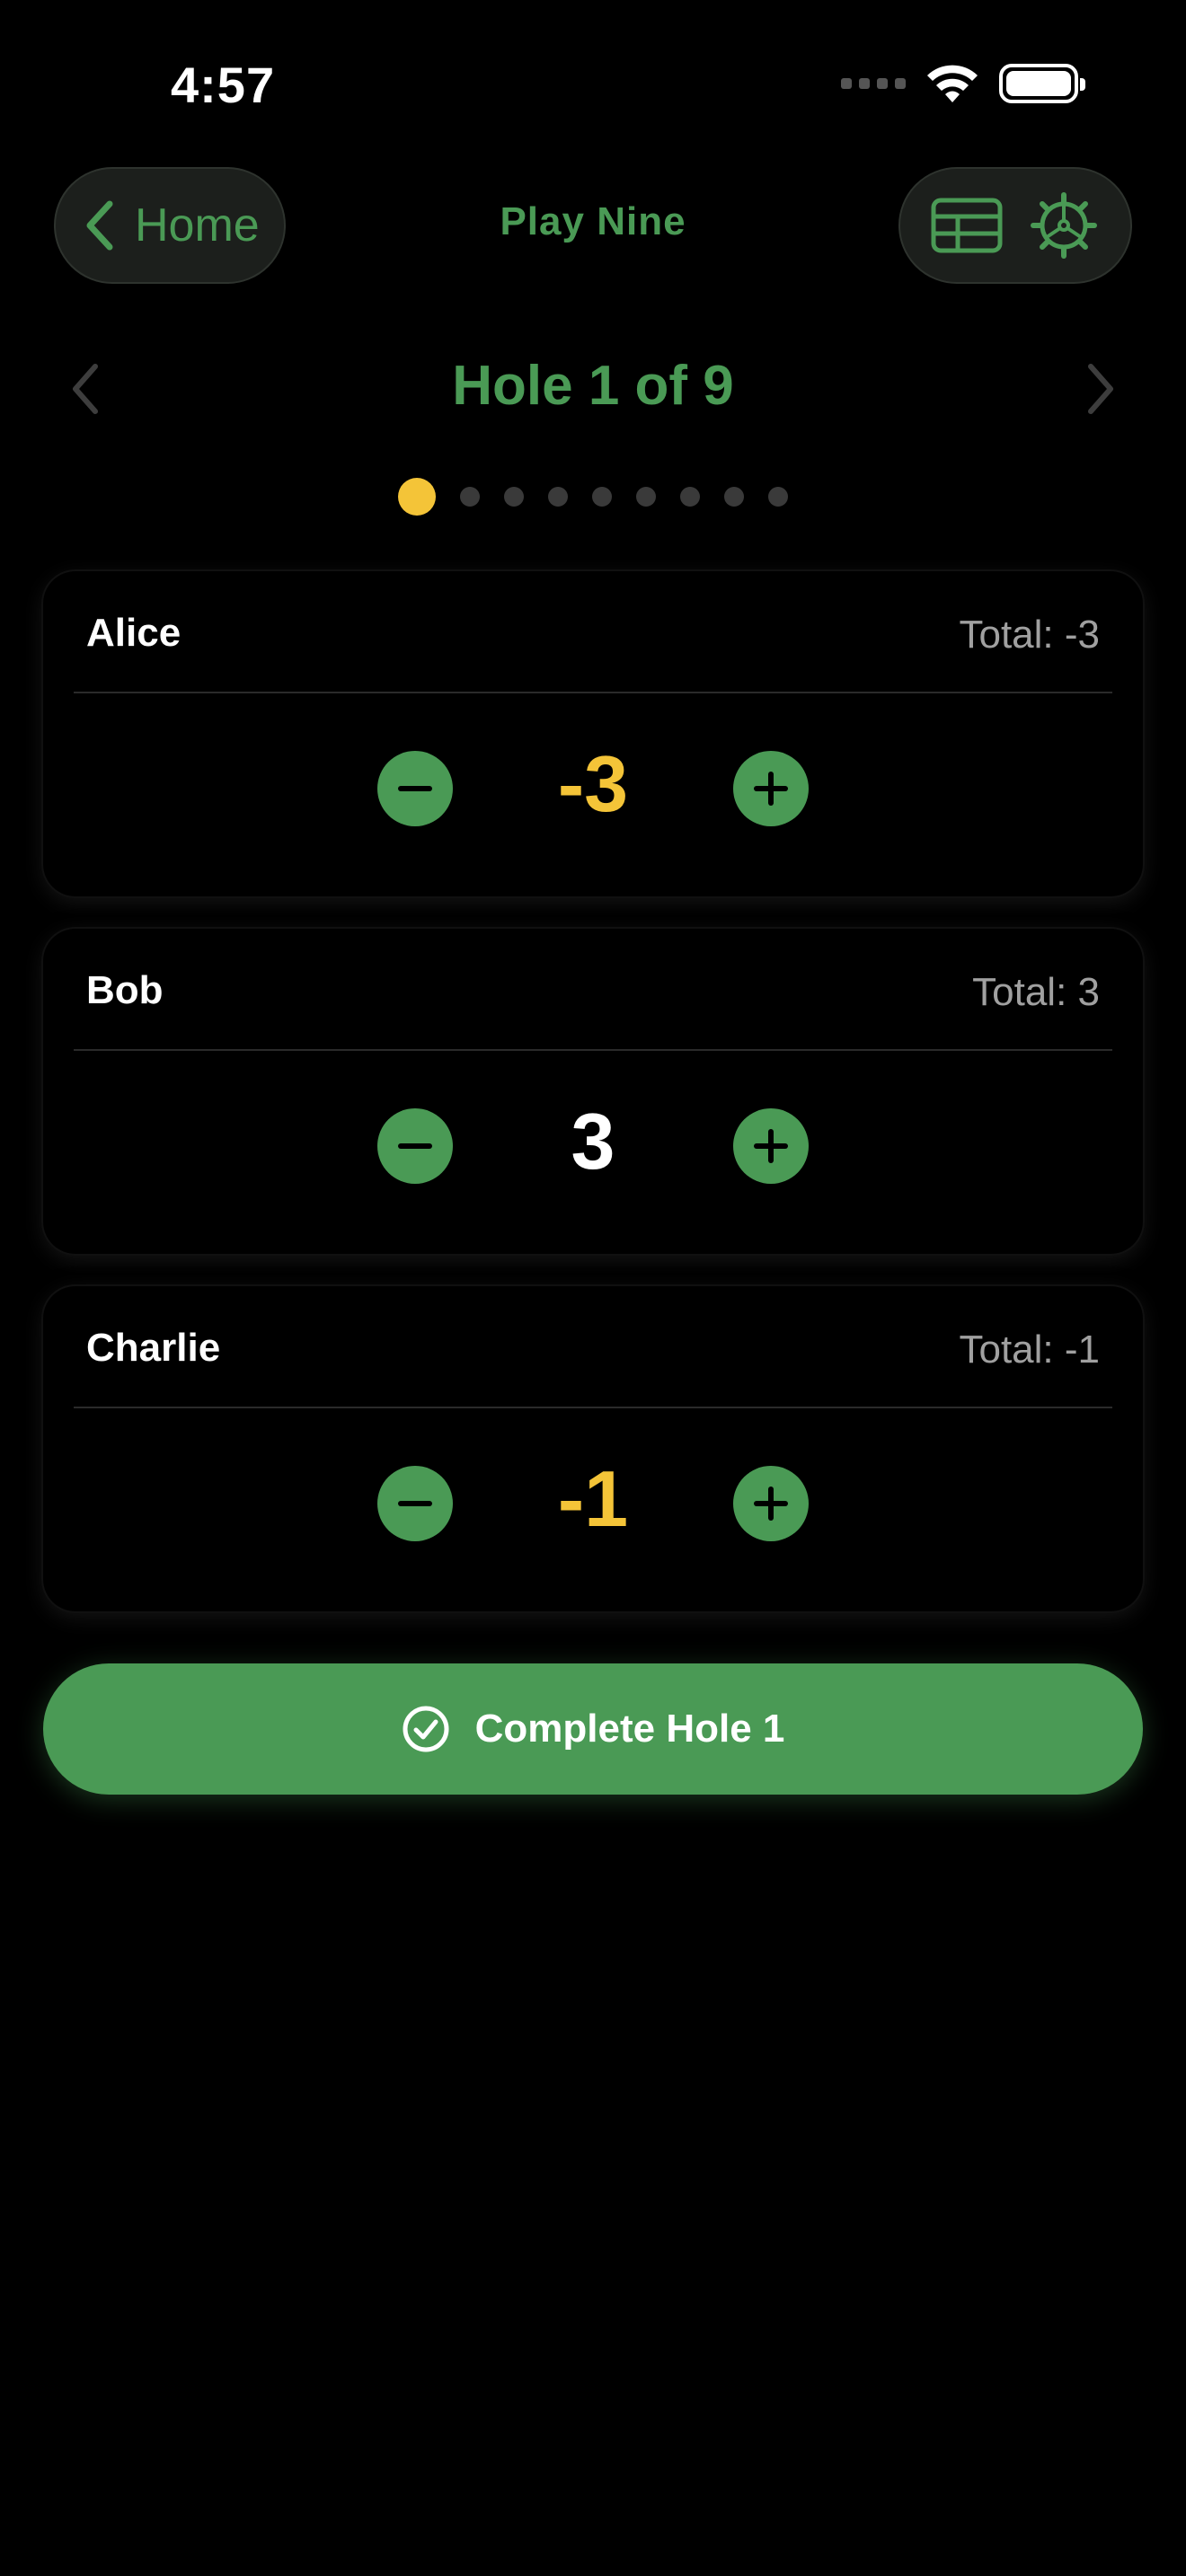 The width and height of the screenshot is (1186, 2576). I want to click on player-card: Alice Total: -3 -3, so click(593, 733).